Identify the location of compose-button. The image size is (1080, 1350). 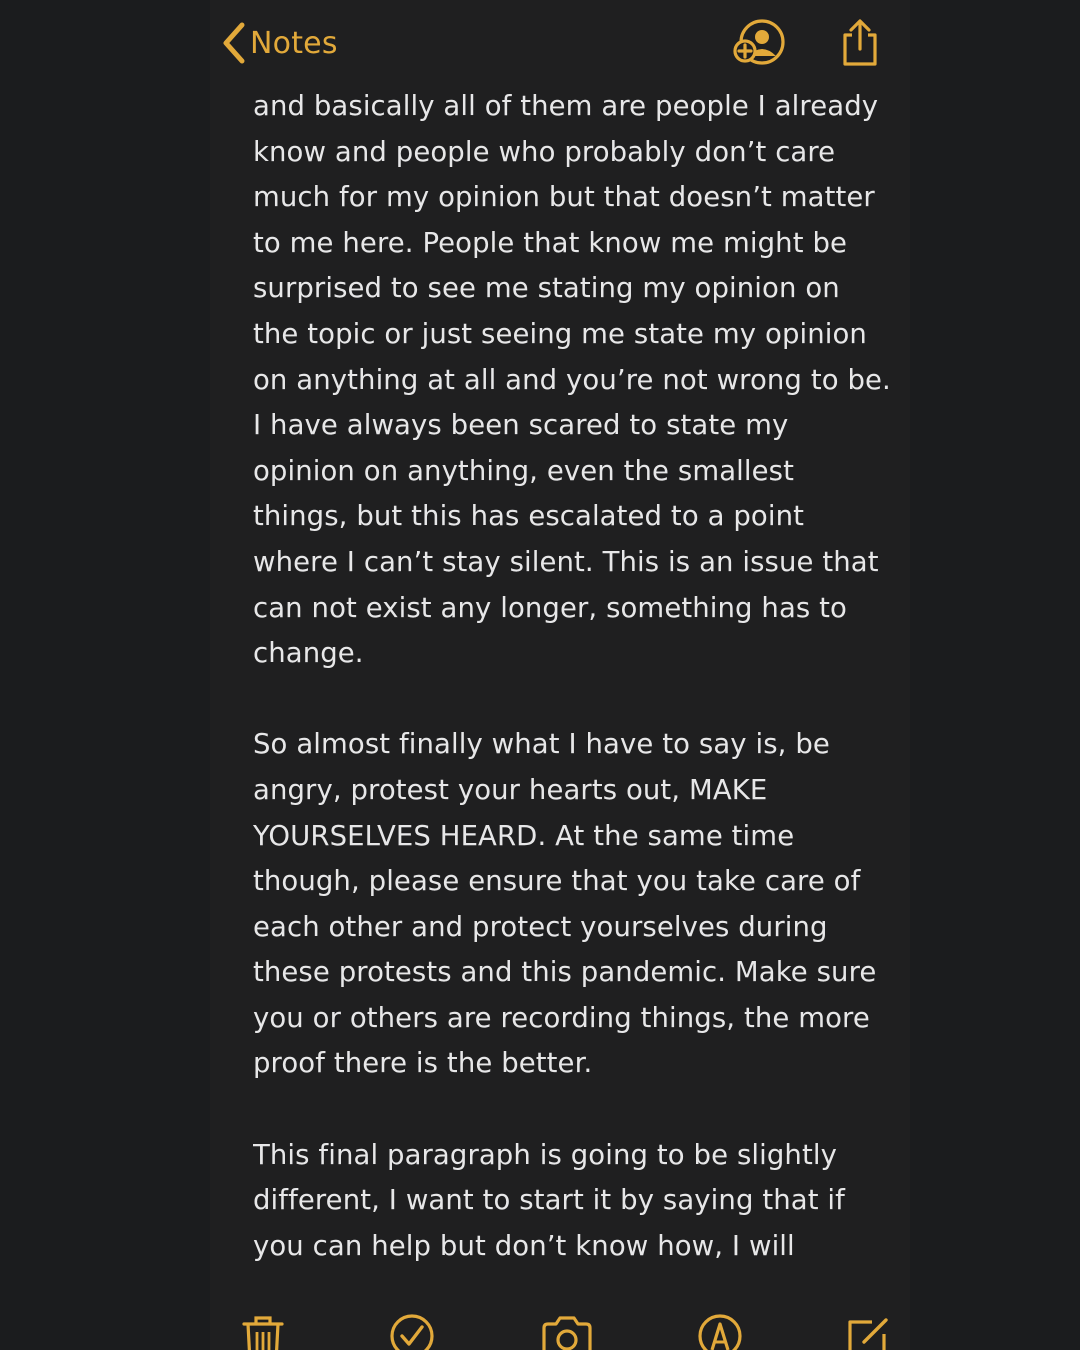
(869, 1331).